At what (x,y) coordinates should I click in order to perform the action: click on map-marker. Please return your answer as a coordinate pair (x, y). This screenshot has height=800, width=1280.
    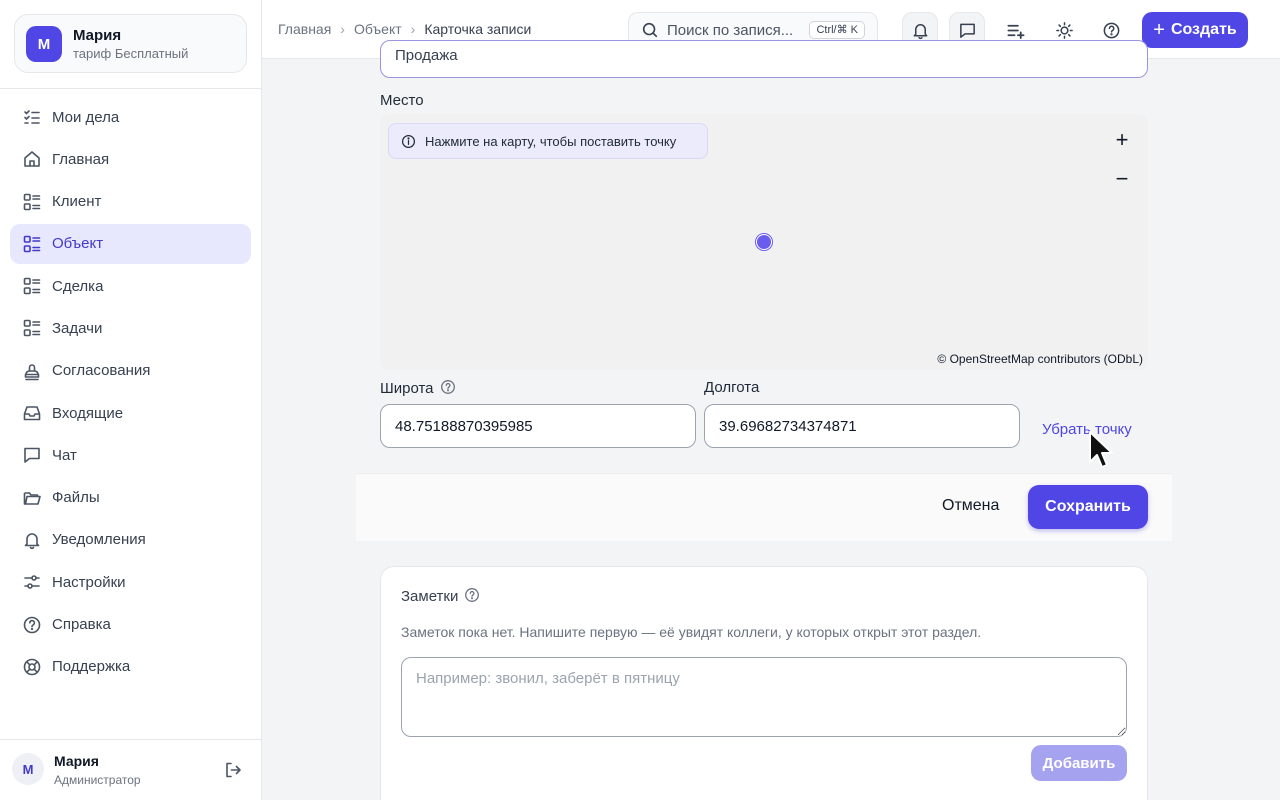
    Looking at the image, I should click on (764, 242).